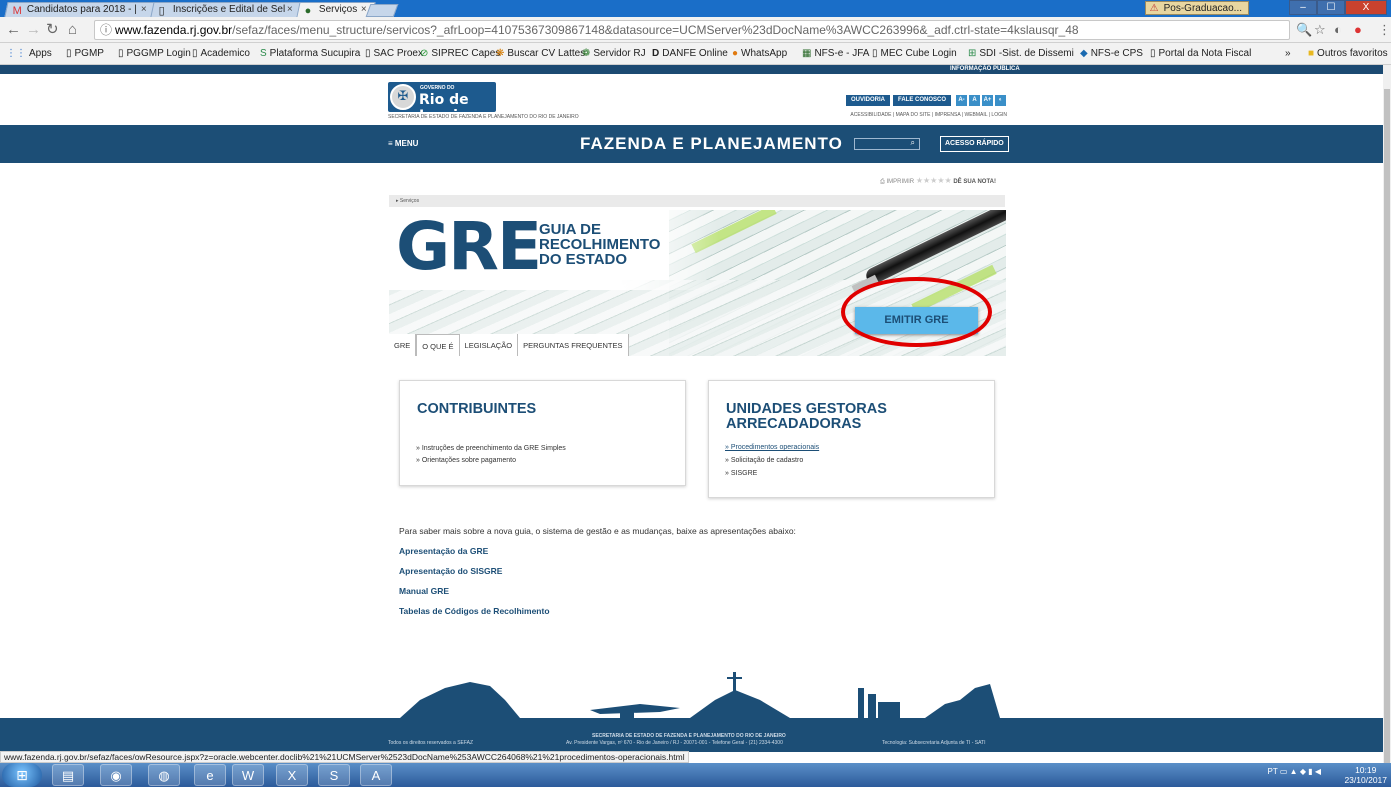 This screenshot has width=1391, height=787. I want to click on extension-icon: ◐, so click(1338, 29).